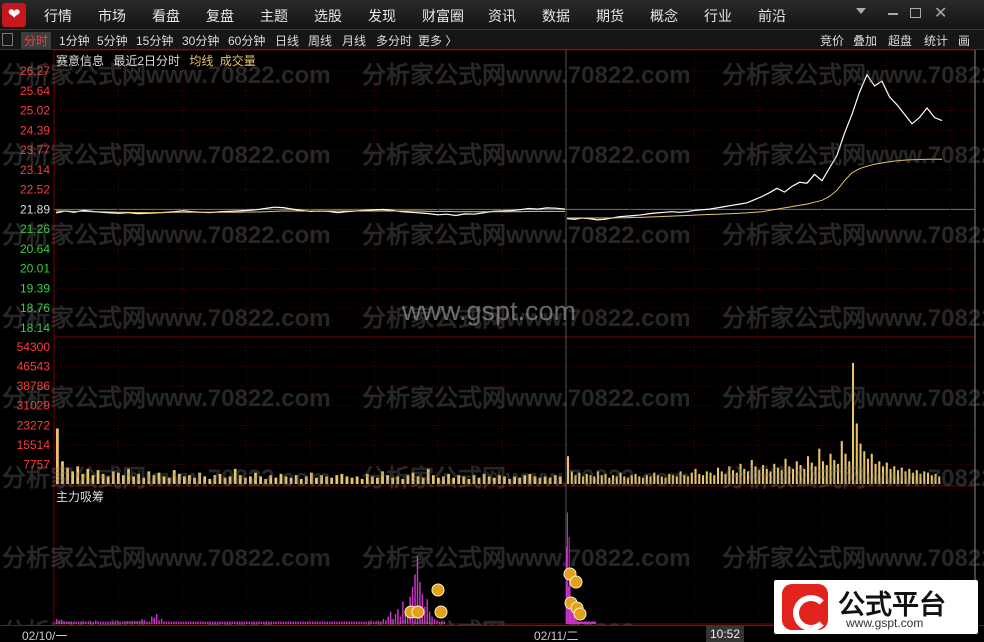 This screenshot has width=984, height=642. Describe the element at coordinates (664, 16) in the screenshot. I see `menu-gainian: 概念` at that location.